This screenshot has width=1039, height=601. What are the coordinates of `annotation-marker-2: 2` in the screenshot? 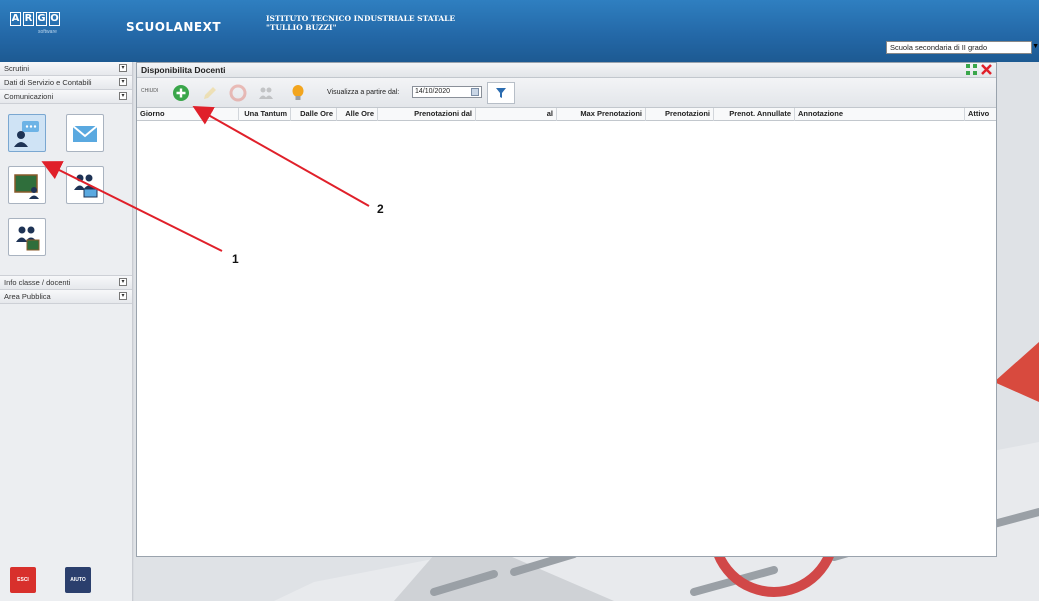 It's located at (380, 209).